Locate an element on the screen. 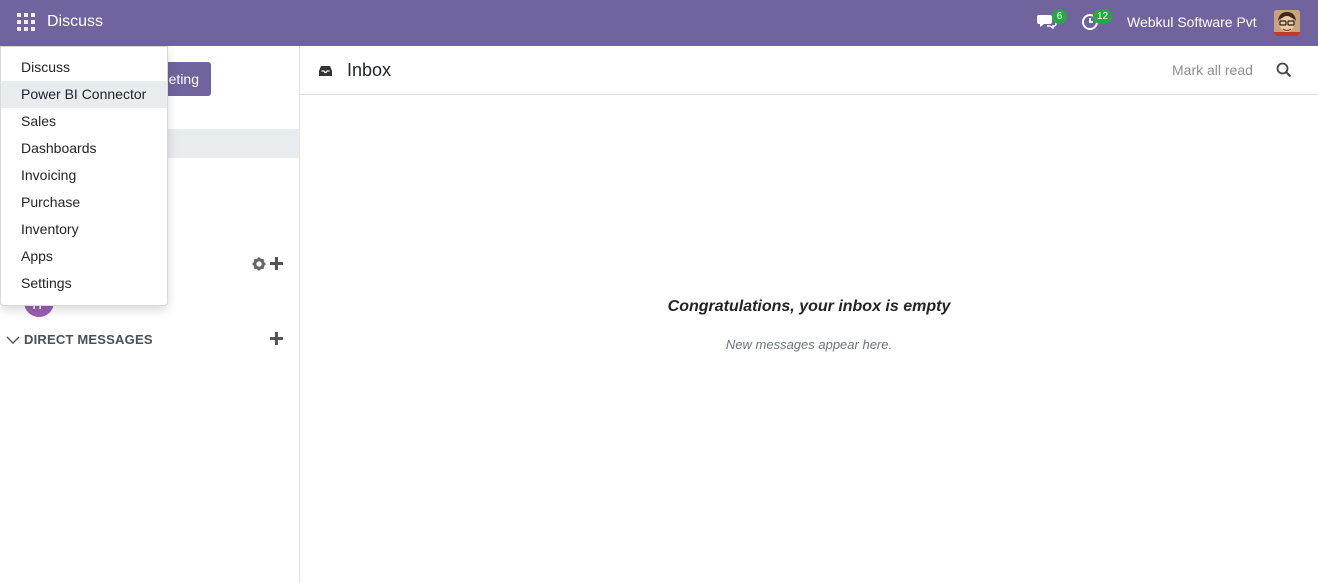 This screenshot has height=583, width=1318. company-switcher: Webkul Software Pvt is located at coordinates (1192, 22).